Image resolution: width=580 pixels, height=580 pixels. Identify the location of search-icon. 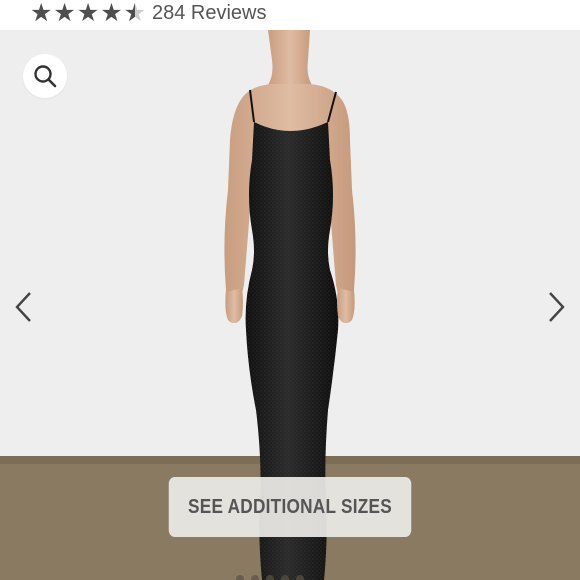
(45, 76).